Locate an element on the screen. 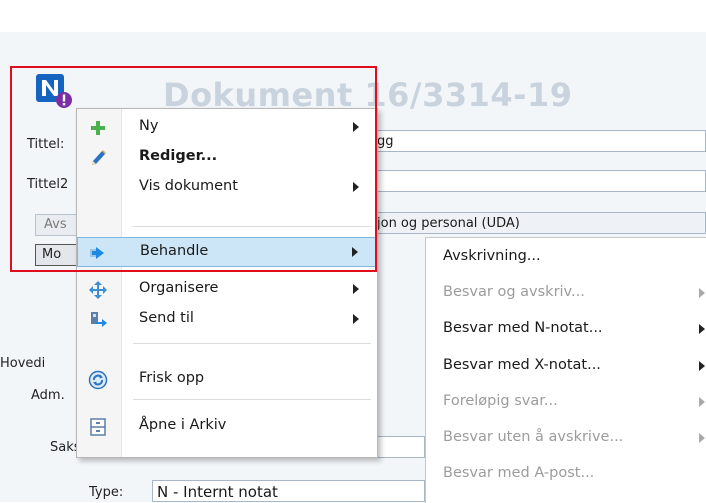 The image size is (706, 503). process-arrow-icon is located at coordinates (97, 253).